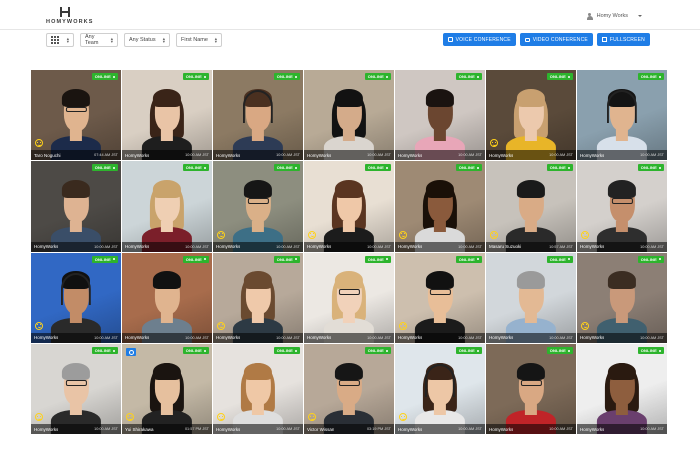  I want to click on fullscreen-icon, so click(604, 39).